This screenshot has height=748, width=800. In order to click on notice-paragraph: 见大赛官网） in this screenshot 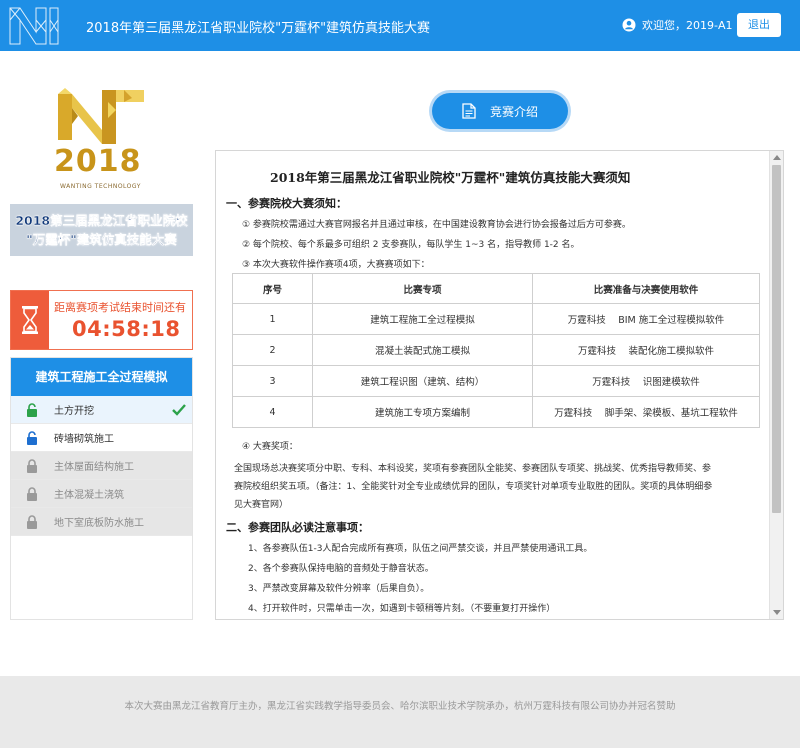, I will do `click(261, 505)`.